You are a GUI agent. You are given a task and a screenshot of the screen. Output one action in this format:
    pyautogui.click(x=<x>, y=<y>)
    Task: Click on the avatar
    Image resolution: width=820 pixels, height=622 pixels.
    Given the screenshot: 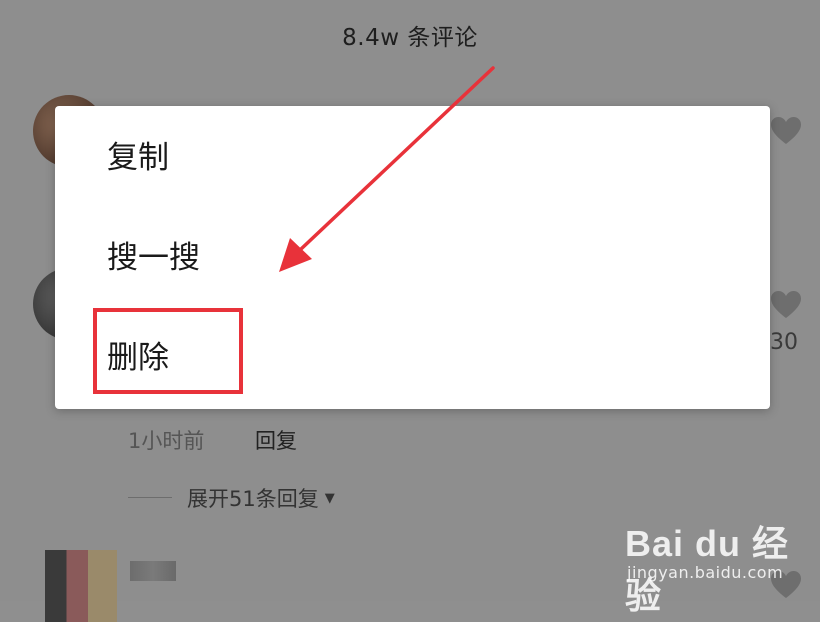 What is the action you would take?
    pyautogui.click(x=81, y=586)
    